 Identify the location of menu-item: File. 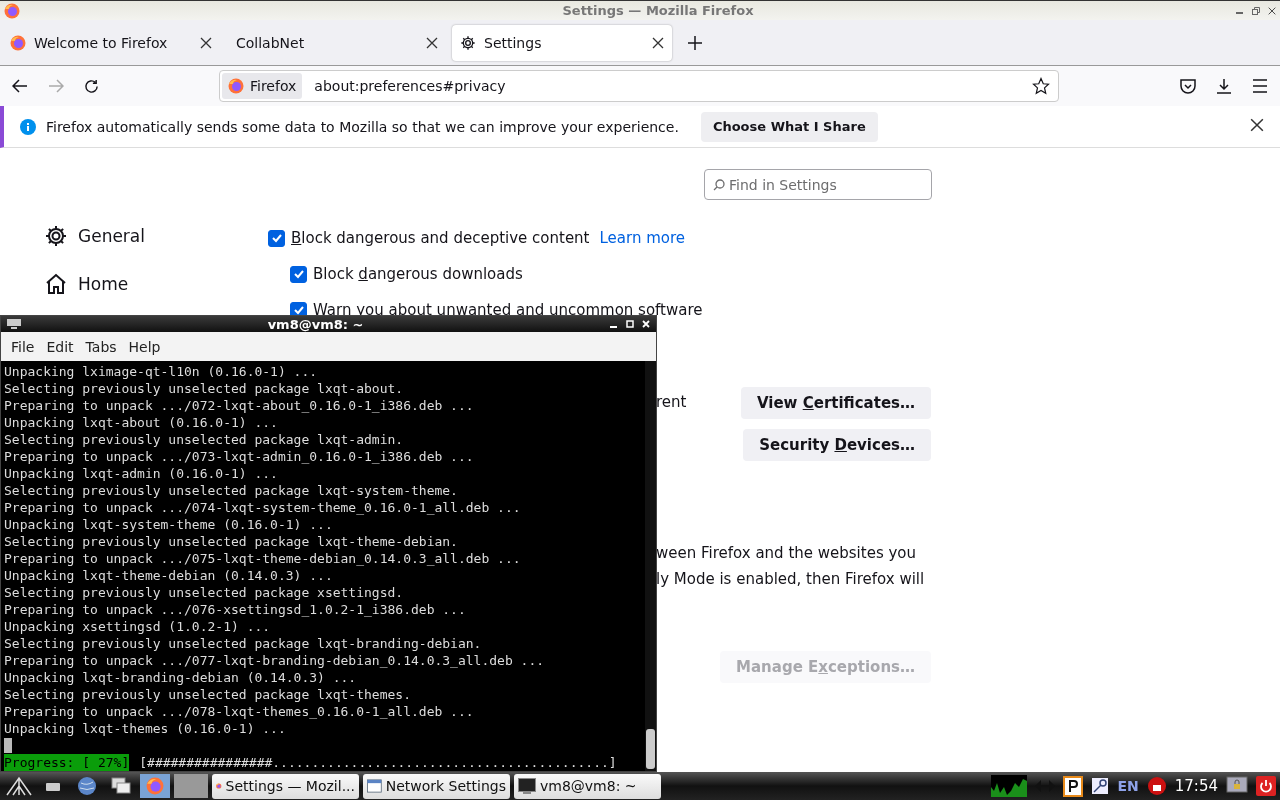
(23, 346).